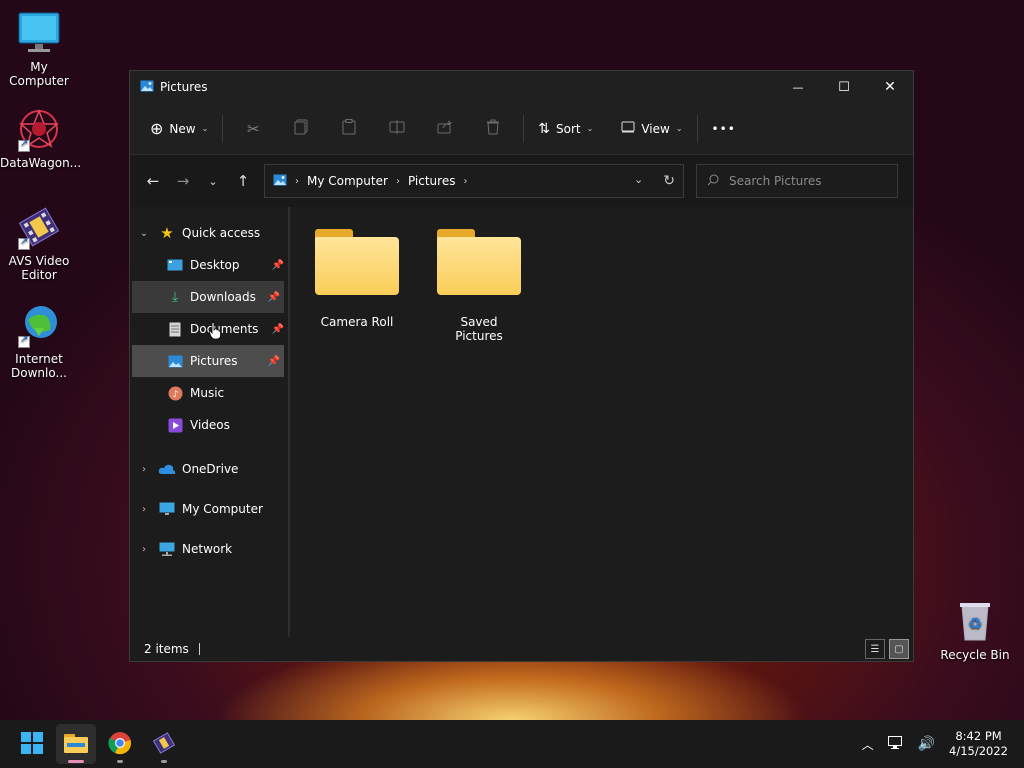 The width and height of the screenshot is (1024, 768). I want to click on desktop-icon-label: My Computer, so click(39, 74).